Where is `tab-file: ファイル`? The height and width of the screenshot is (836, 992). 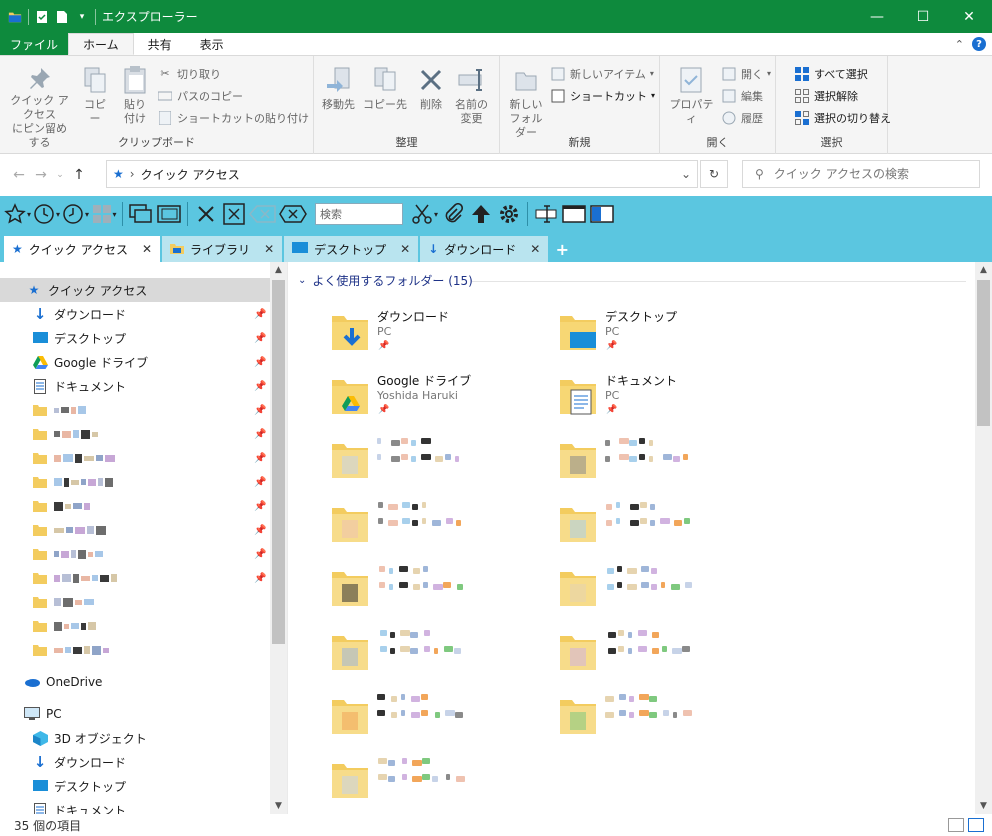 tab-file: ファイル is located at coordinates (34, 44).